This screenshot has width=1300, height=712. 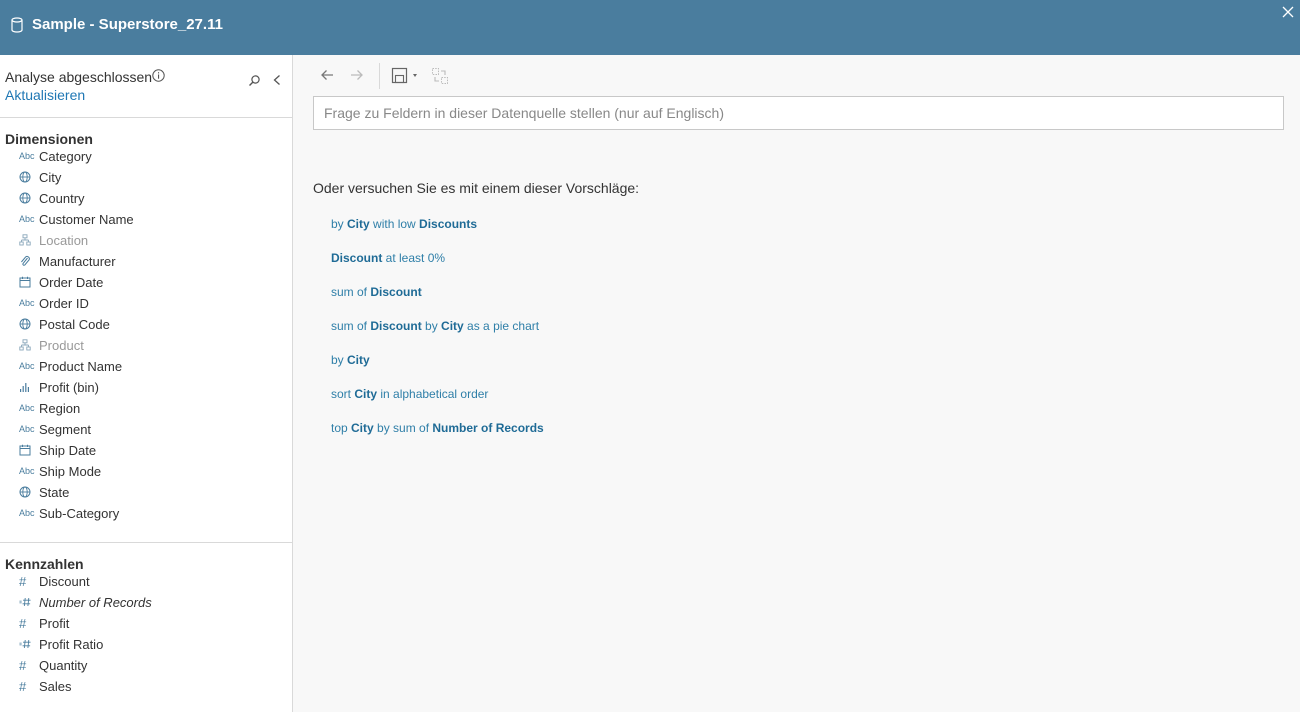 I want to click on field-name: Segment, so click(x=65, y=429).